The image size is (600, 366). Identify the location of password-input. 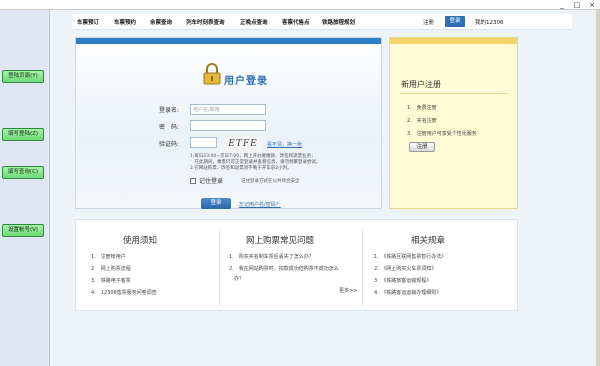
(228, 125).